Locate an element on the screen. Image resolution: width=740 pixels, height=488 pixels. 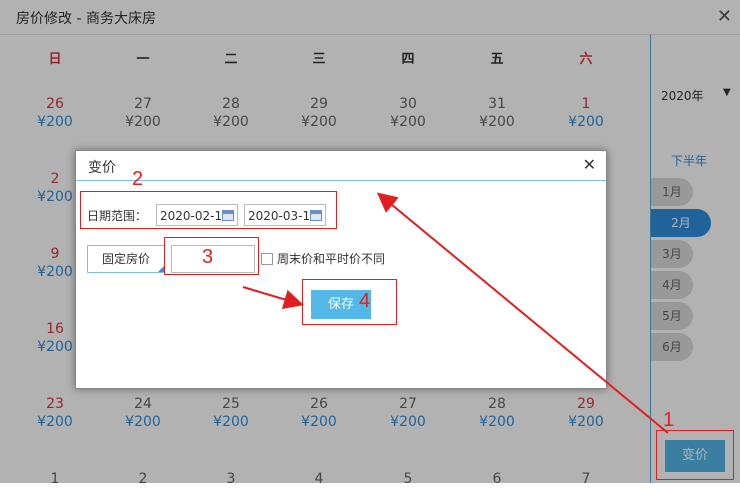
dialog-title: 变价 is located at coordinates (102, 168).